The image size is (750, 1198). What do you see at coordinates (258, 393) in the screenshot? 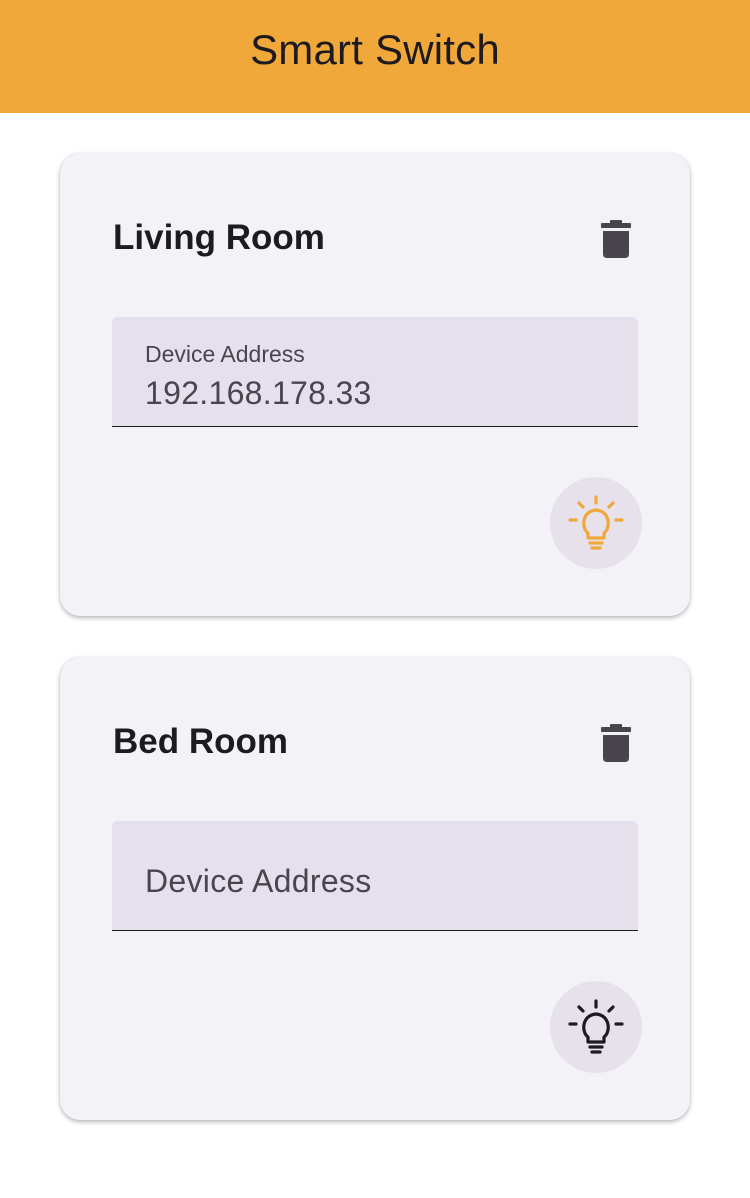
I see `device-address-value: 192.168.178.33` at bounding box center [258, 393].